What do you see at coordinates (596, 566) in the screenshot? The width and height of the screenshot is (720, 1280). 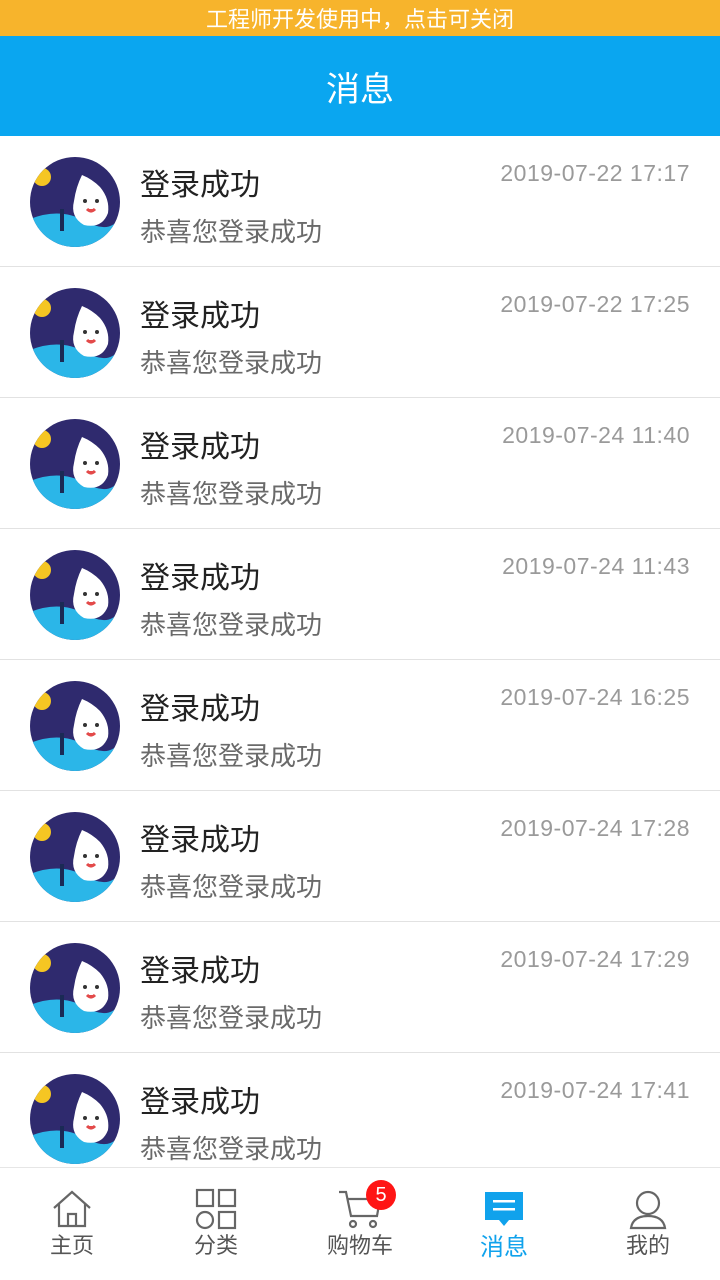 I see `message-time: 2019-07-24 11:43` at bounding box center [596, 566].